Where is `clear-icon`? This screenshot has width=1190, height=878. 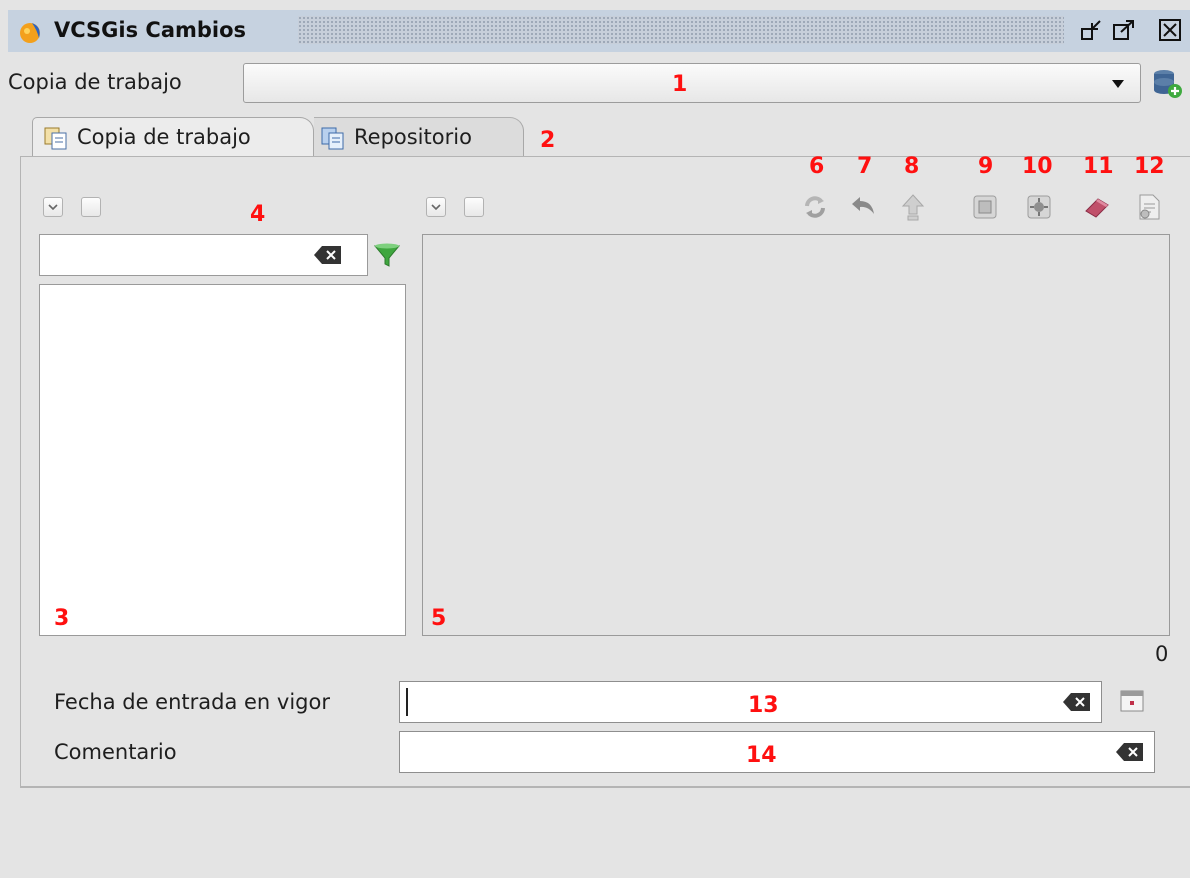
clear-icon is located at coordinates (328, 255).